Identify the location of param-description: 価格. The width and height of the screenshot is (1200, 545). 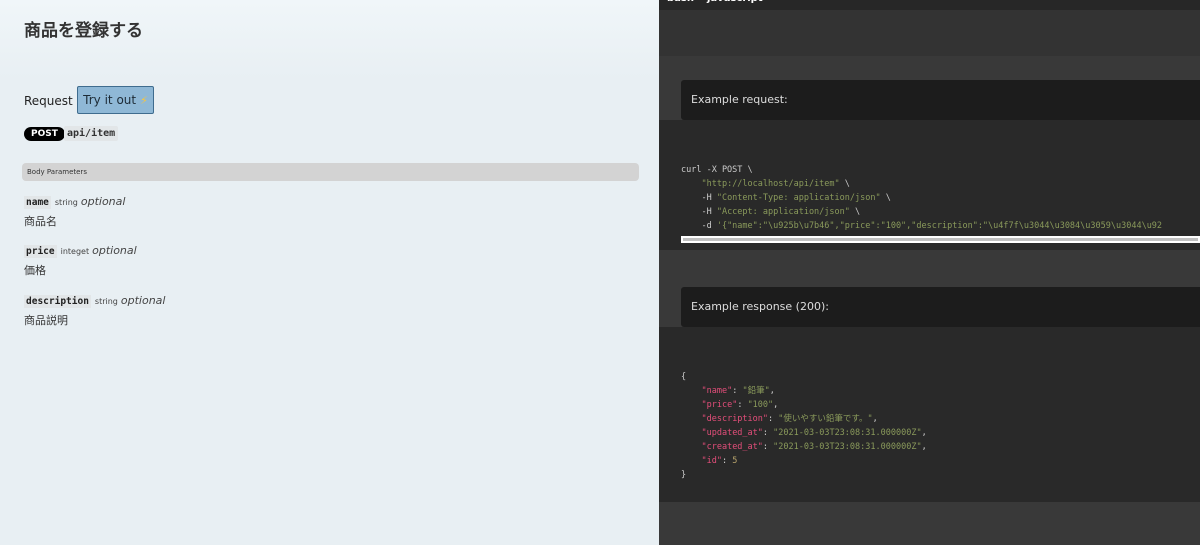
(35, 270).